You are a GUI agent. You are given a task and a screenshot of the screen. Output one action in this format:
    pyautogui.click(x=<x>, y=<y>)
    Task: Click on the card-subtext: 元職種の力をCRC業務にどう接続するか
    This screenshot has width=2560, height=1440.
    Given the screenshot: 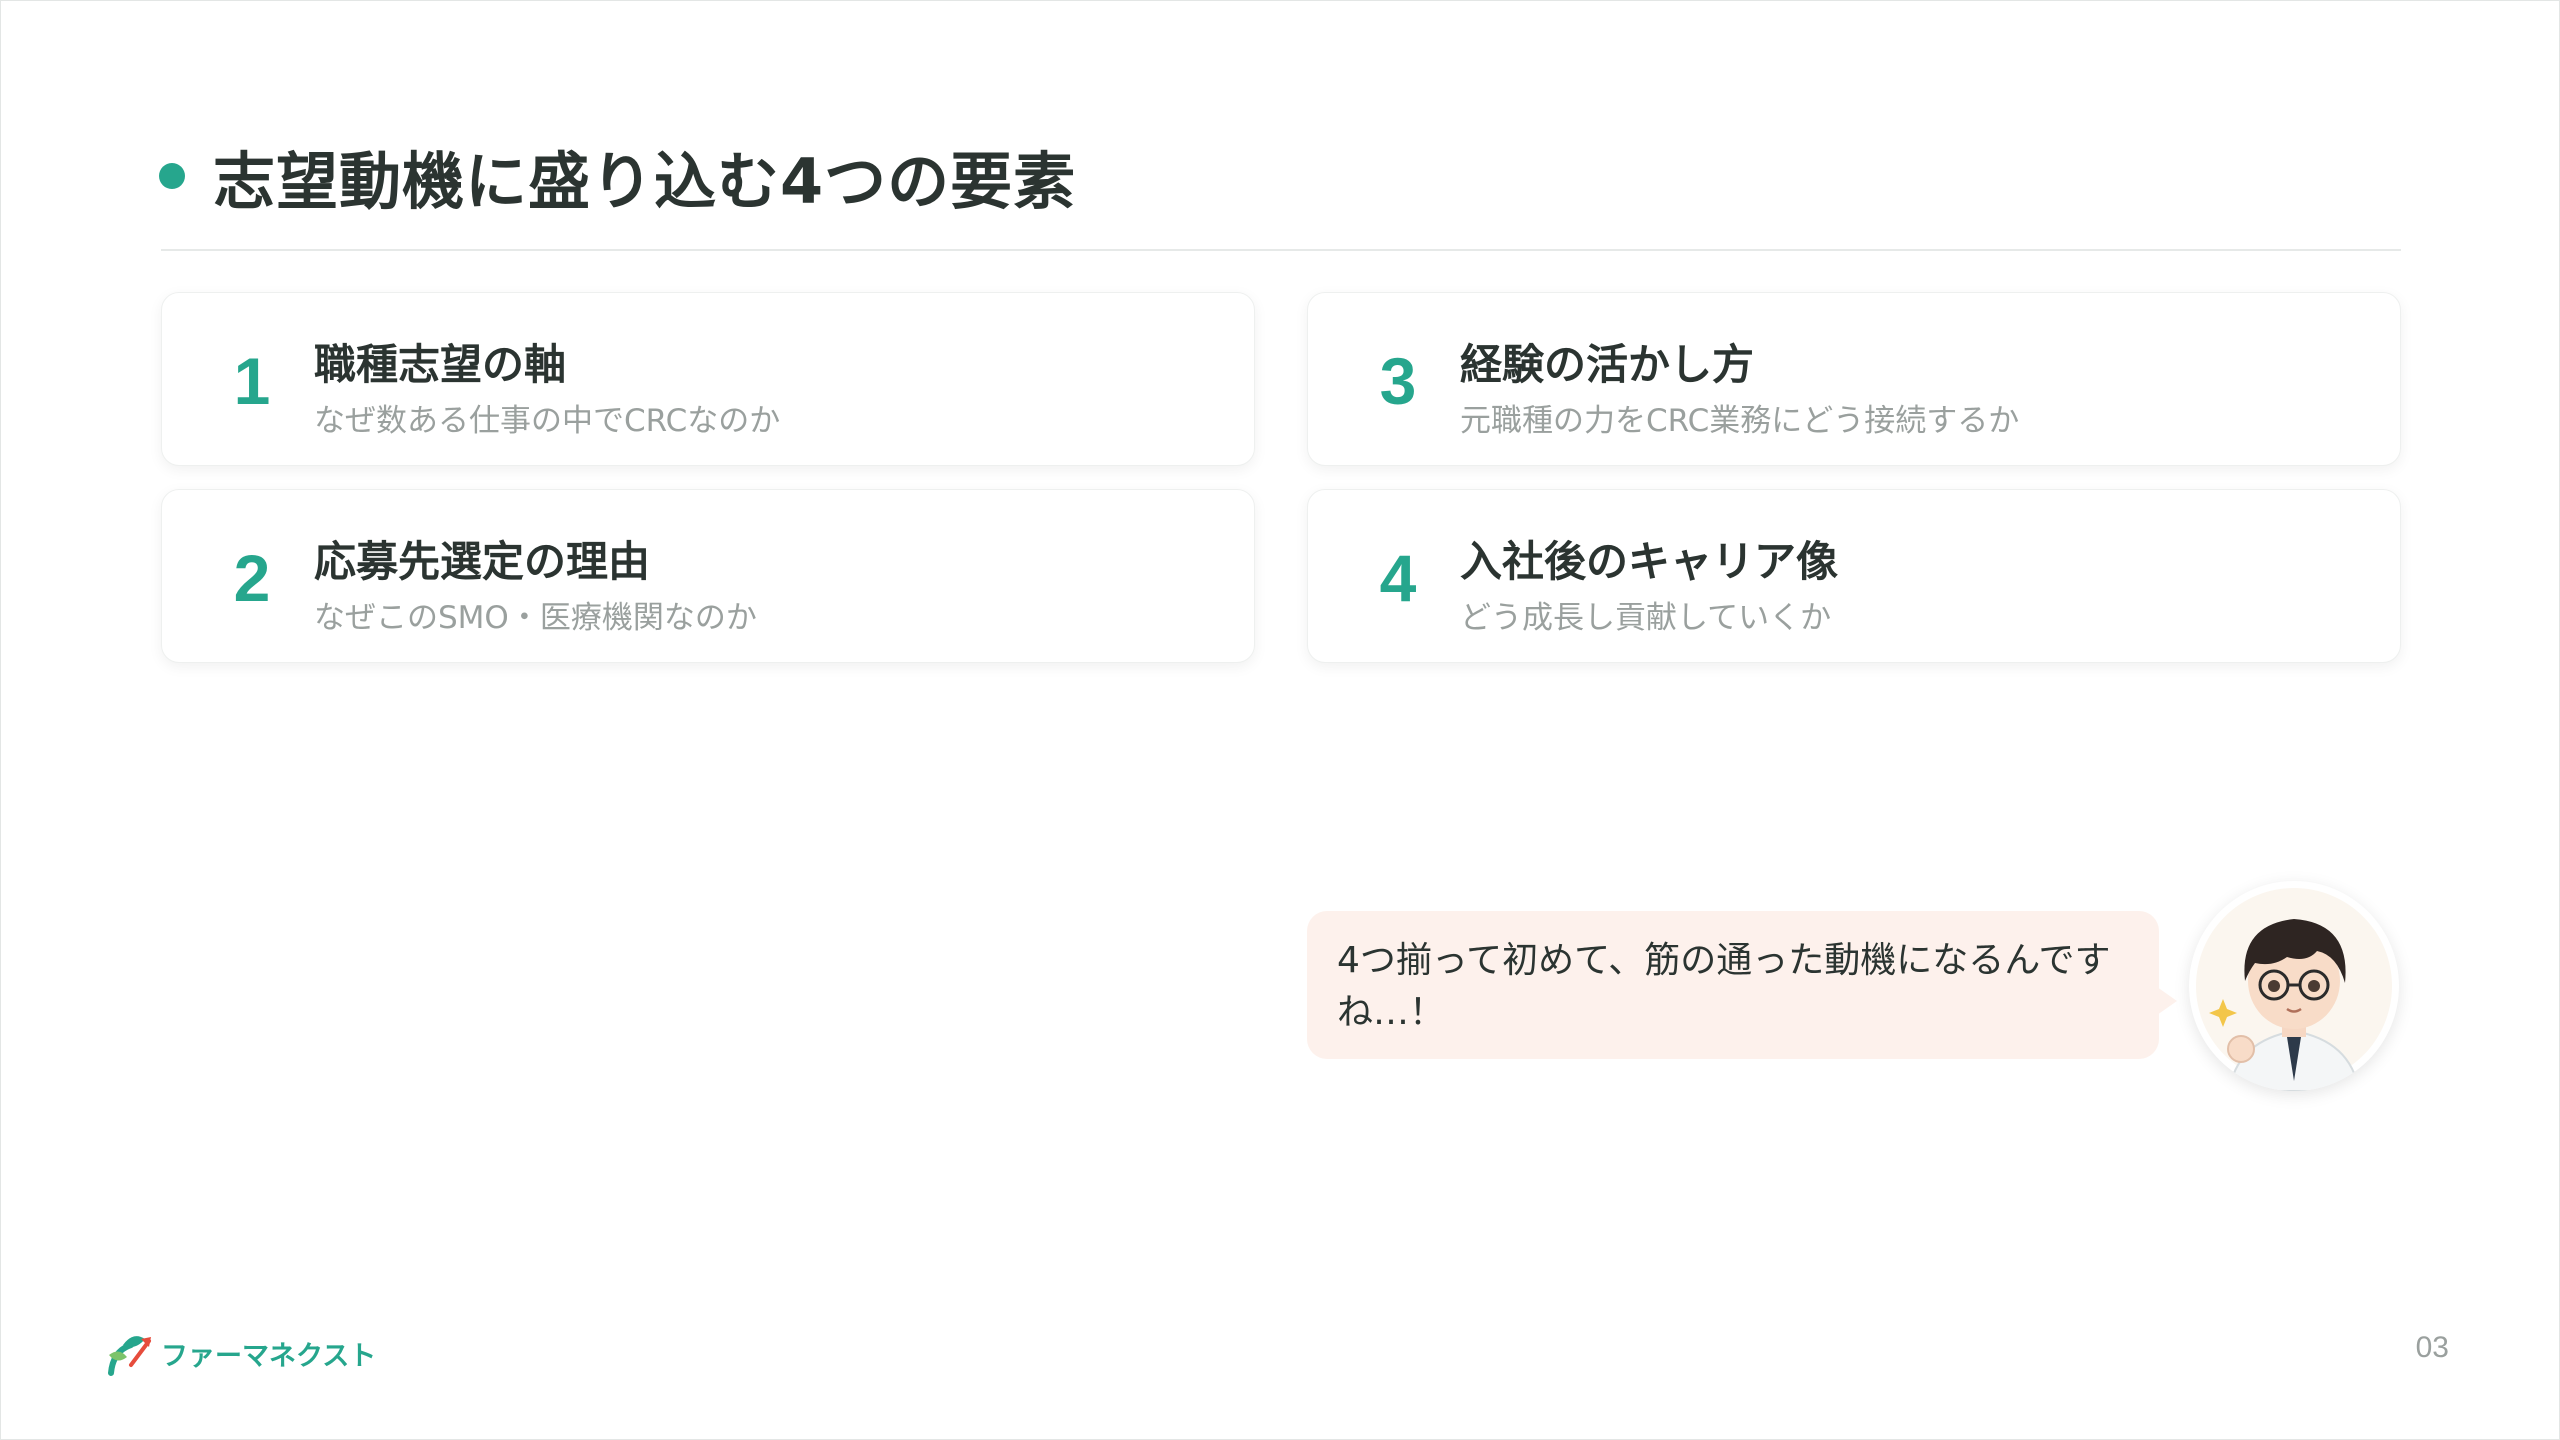 What is the action you would take?
    pyautogui.click(x=1740, y=421)
    